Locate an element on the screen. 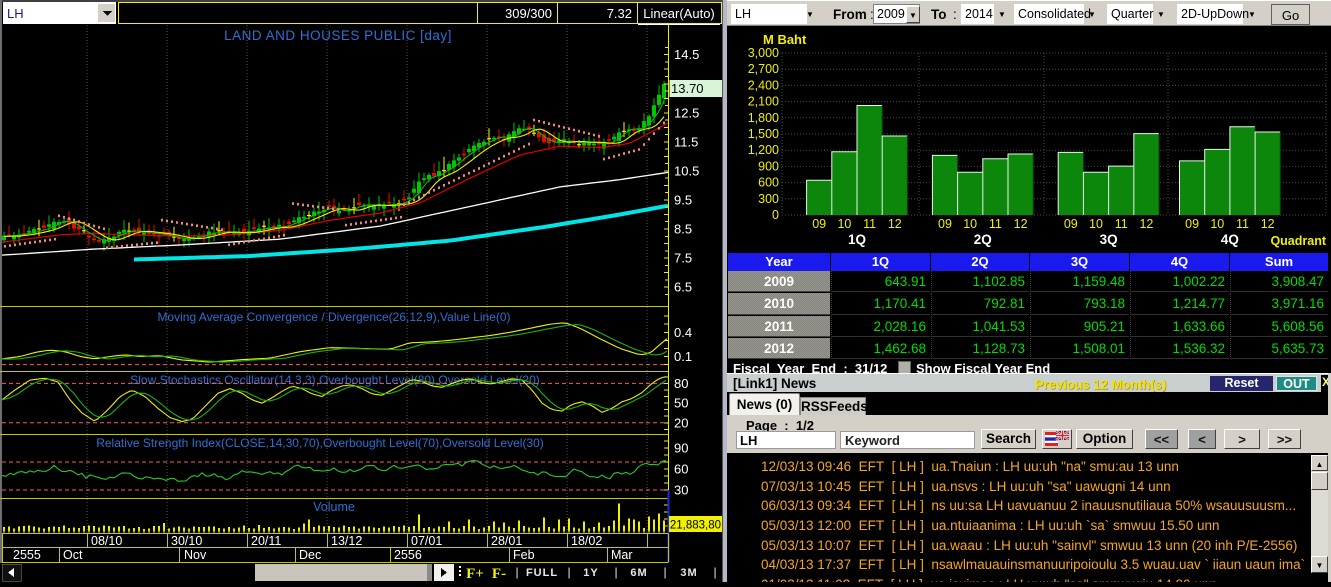 Image resolution: width=1331 pixels, height=587 pixels. svg-text: 3,000 is located at coordinates (763, 53).